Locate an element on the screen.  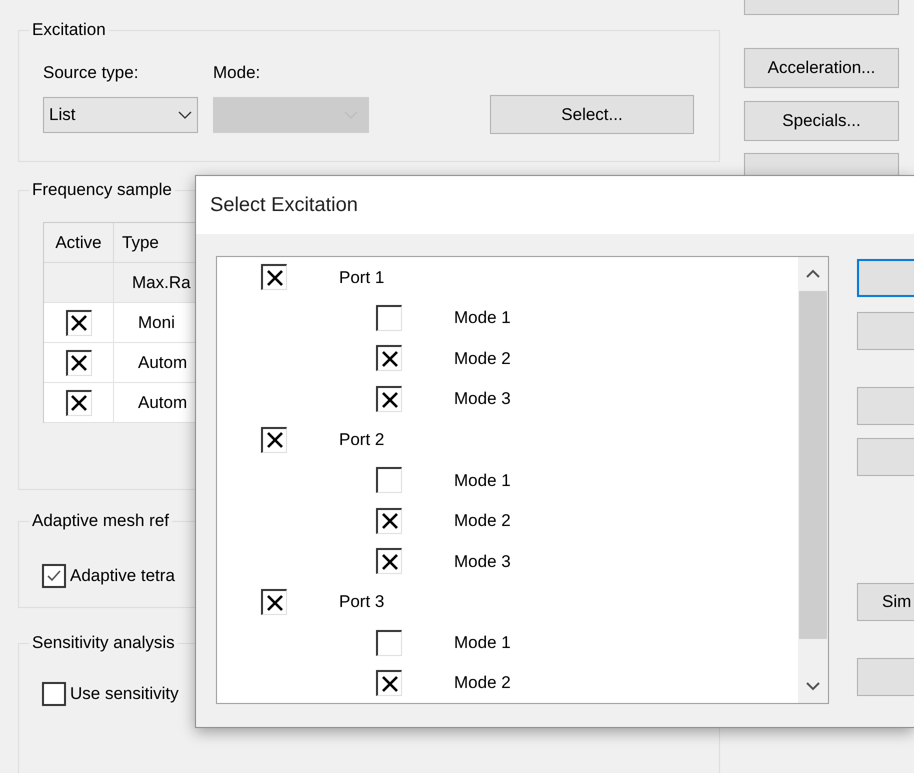
dropdown: List is located at coordinates (120, 114).